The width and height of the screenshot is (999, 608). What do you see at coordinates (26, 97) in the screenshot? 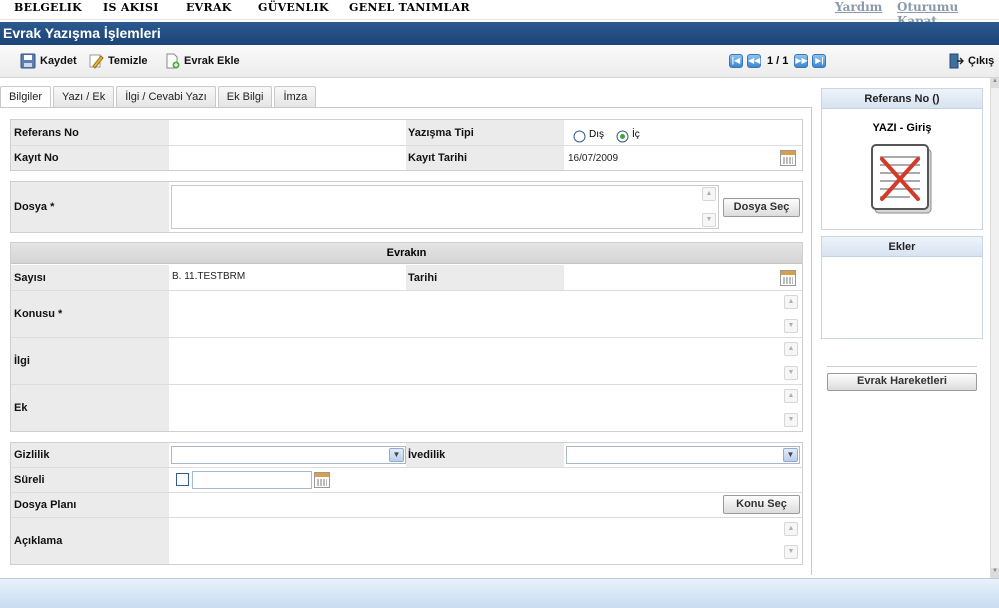
I see `tab-bilgiler: Bilgiler` at bounding box center [26, 97].